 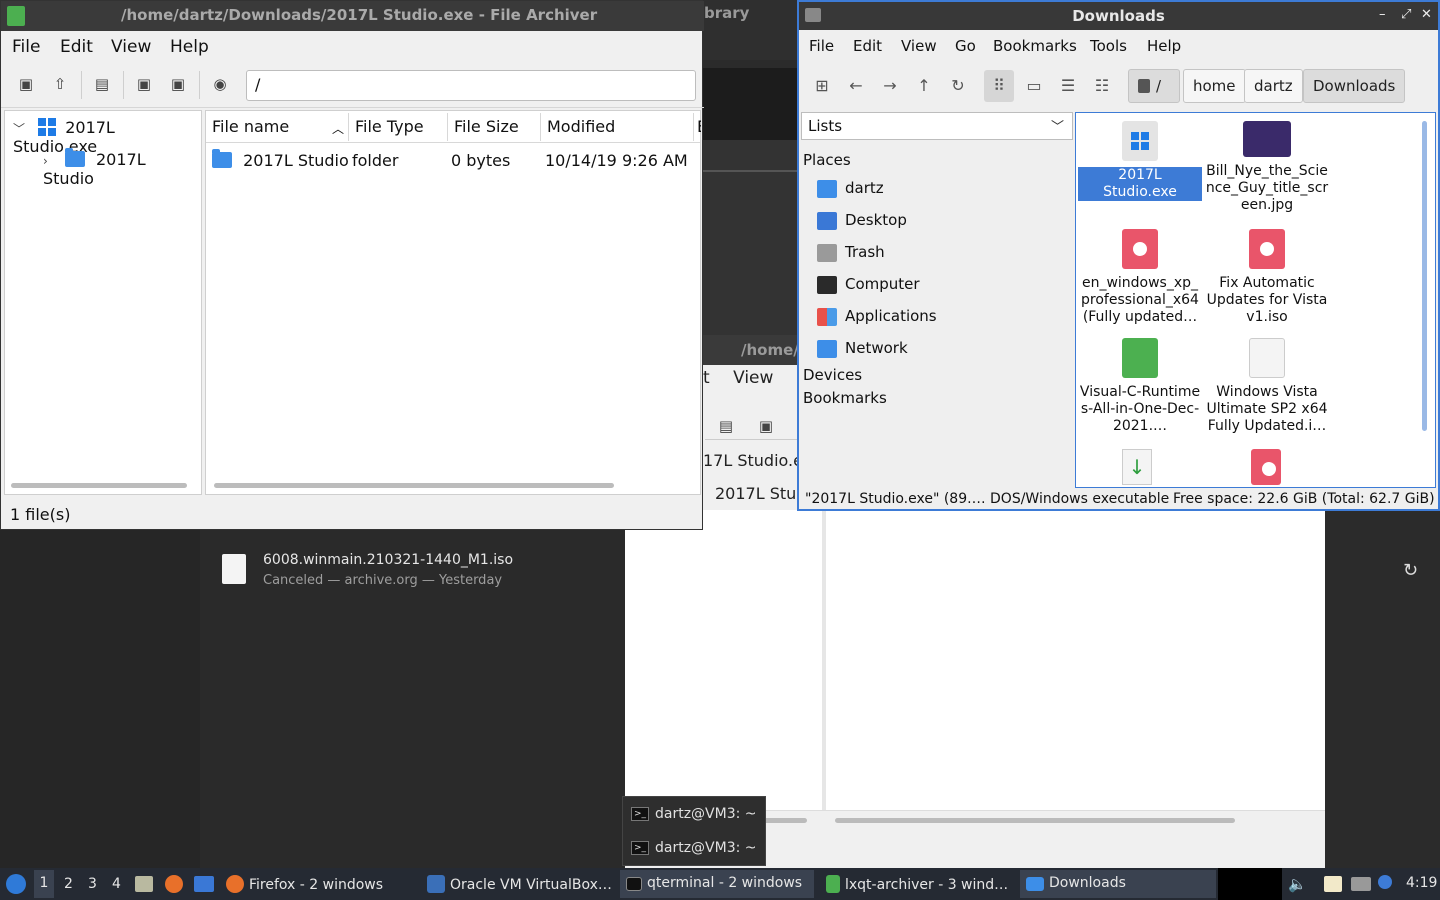 I want to click on icon-view-icon: ⠿, so click(x=999, y=86).